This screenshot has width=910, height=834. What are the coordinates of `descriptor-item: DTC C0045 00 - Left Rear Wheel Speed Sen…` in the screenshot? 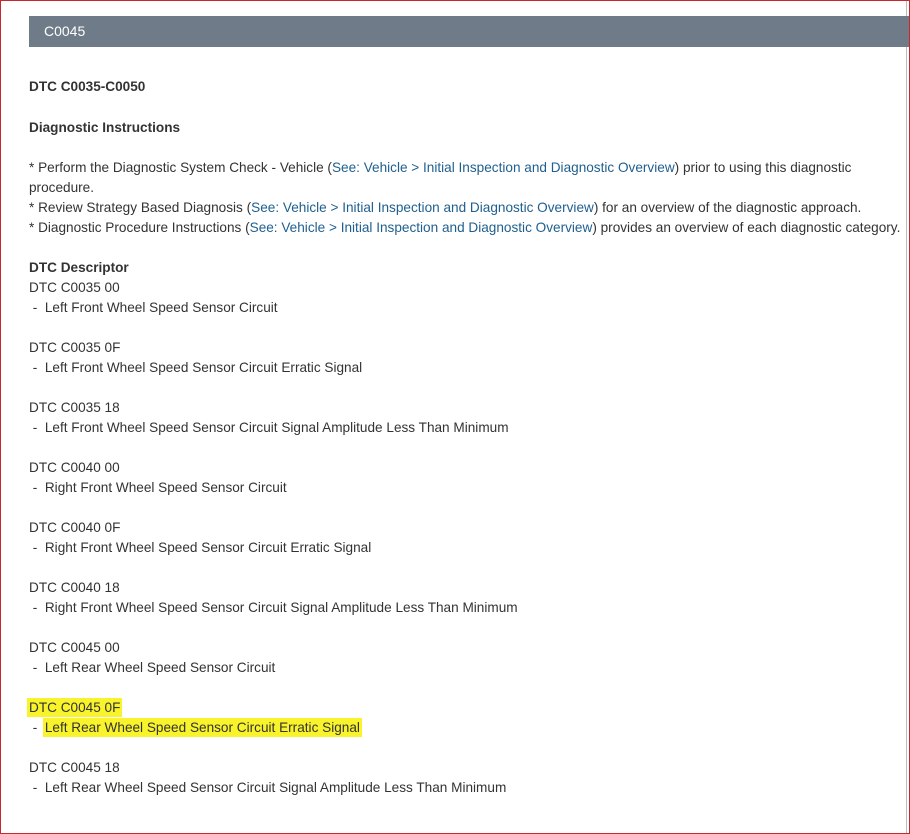 It's located at (467, 668).